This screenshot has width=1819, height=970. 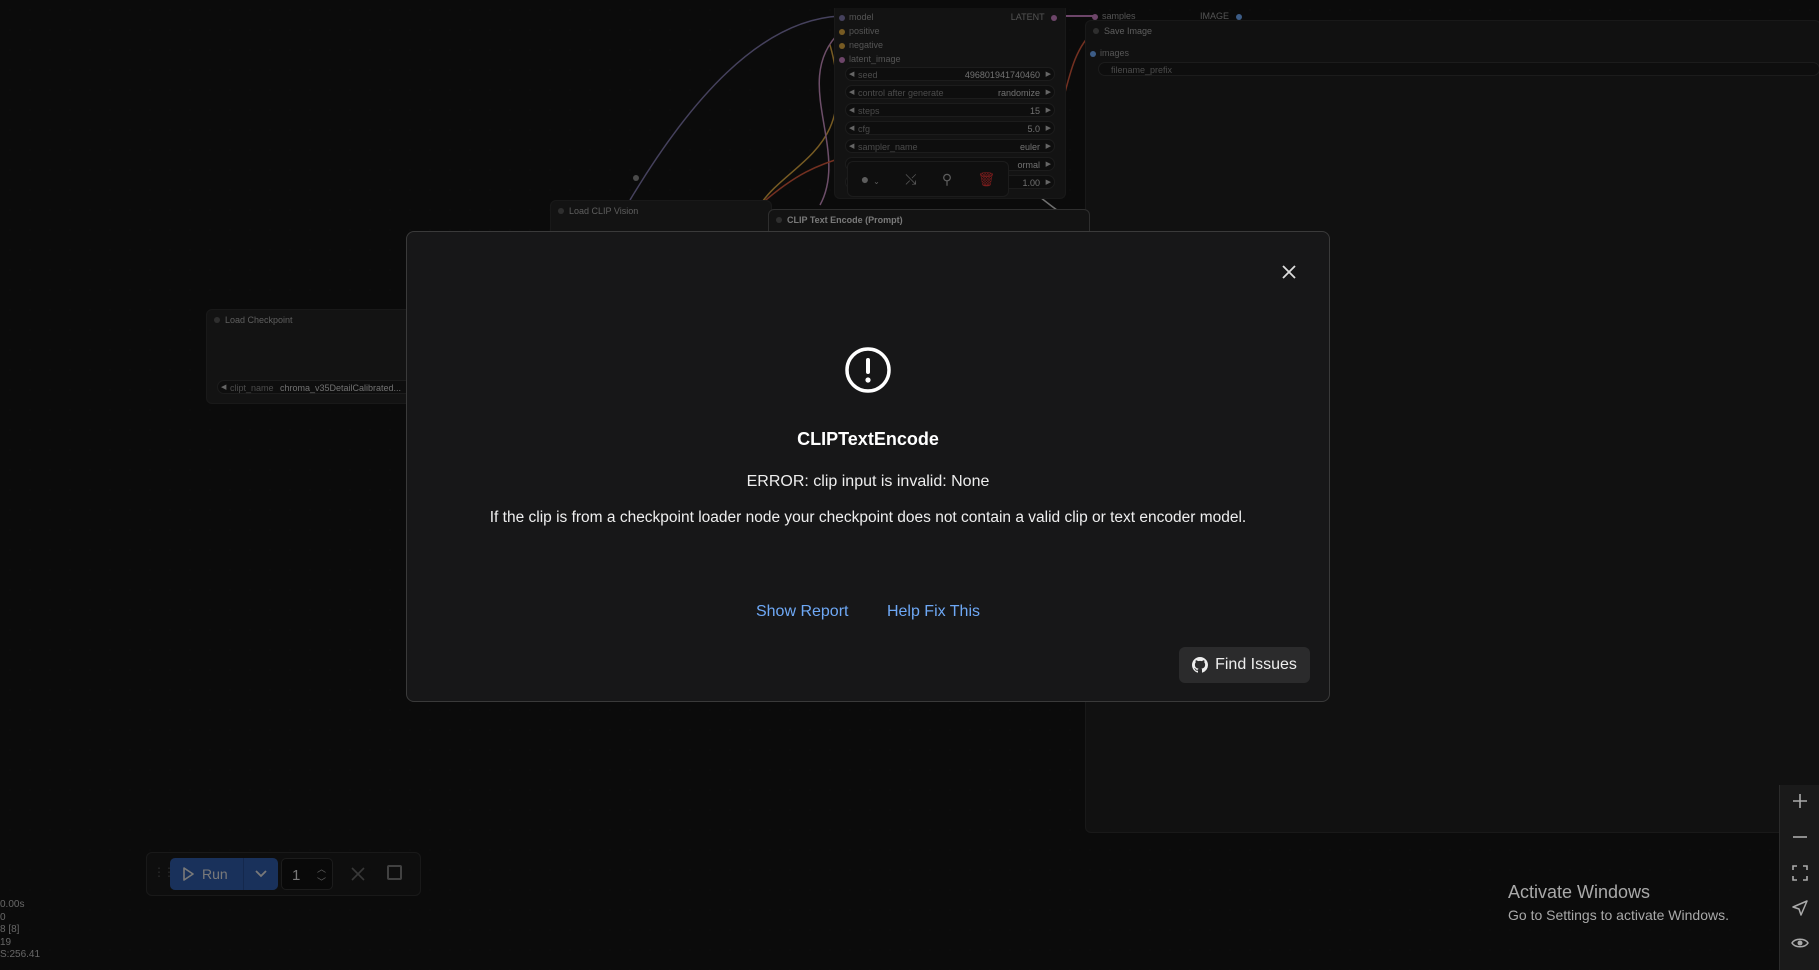 What do you see at coordinates (1800, 943) in the screenshot?
I see `toggle-links-icon` at bounding box center [1800, 943].